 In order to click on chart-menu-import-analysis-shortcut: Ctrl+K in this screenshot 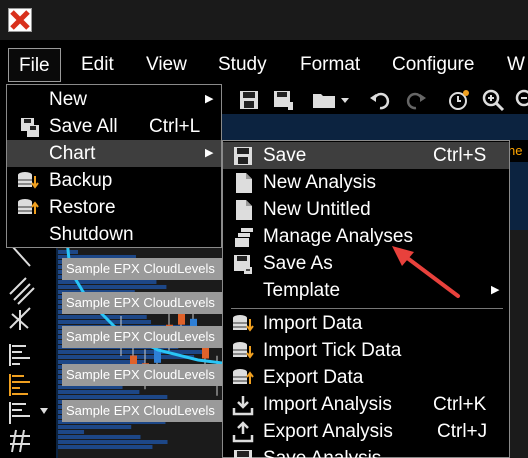, I will do `click(460, 404)`.